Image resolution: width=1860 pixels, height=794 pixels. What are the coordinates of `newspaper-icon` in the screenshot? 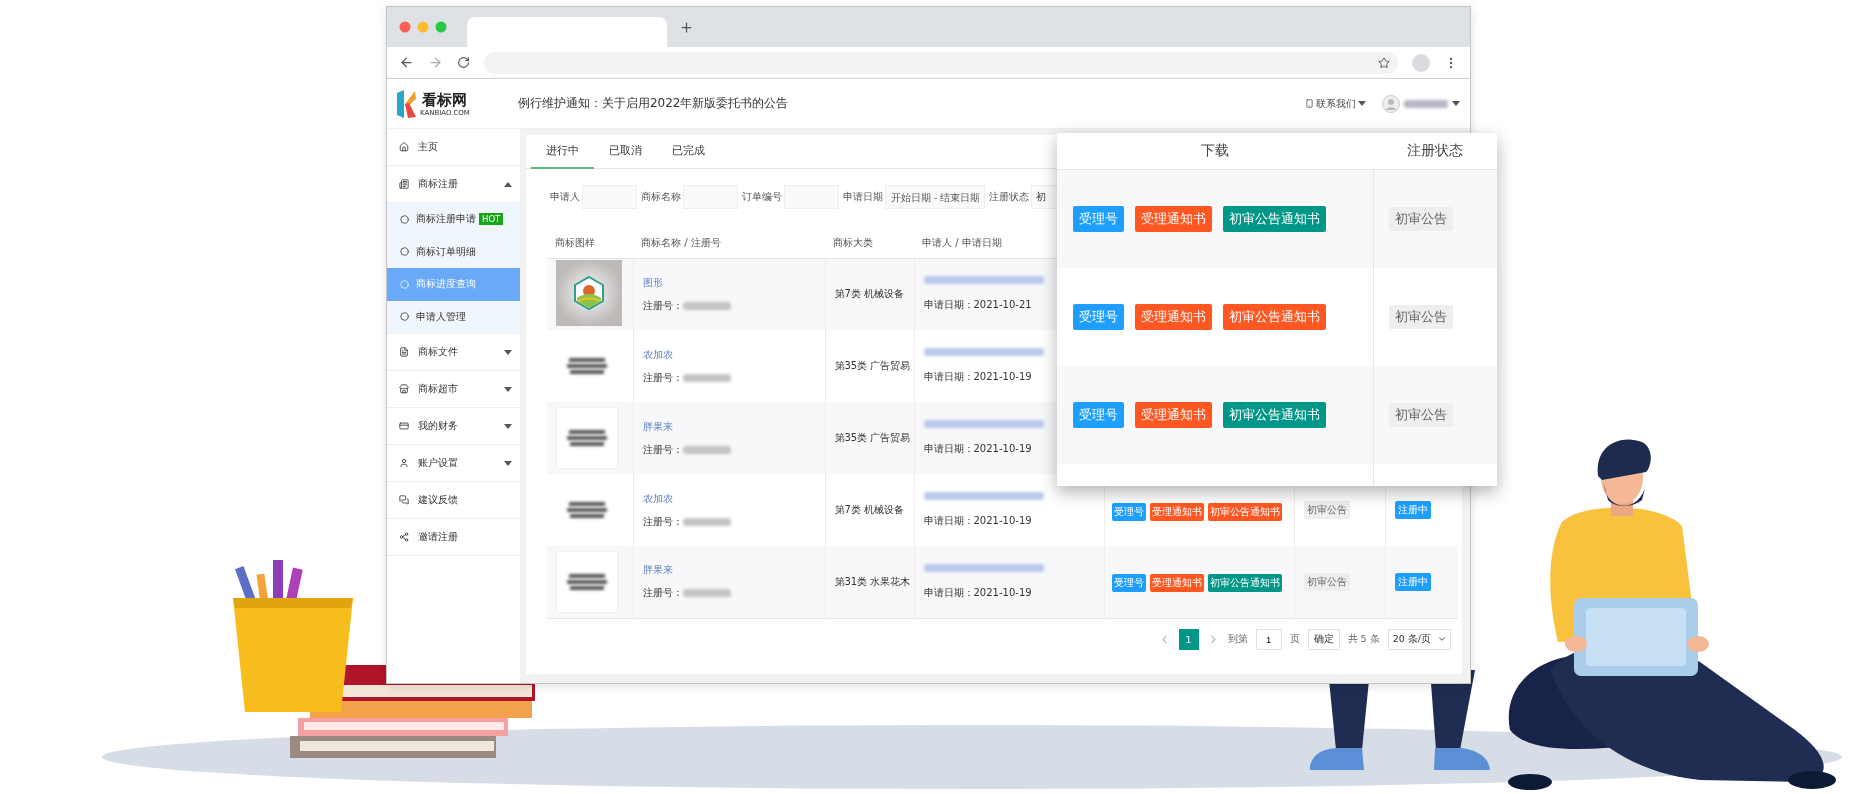 It's located at (404, 184).